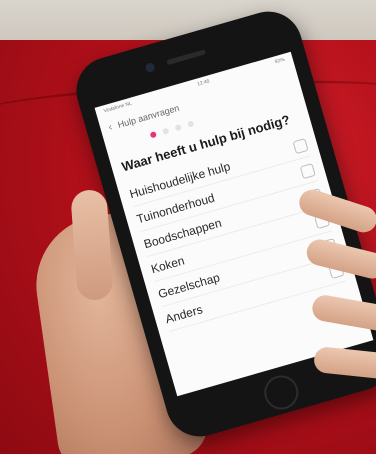  Describe the element at coordinates (186, 57) in the screenshot. I see `earpiece-speaker` at that location.